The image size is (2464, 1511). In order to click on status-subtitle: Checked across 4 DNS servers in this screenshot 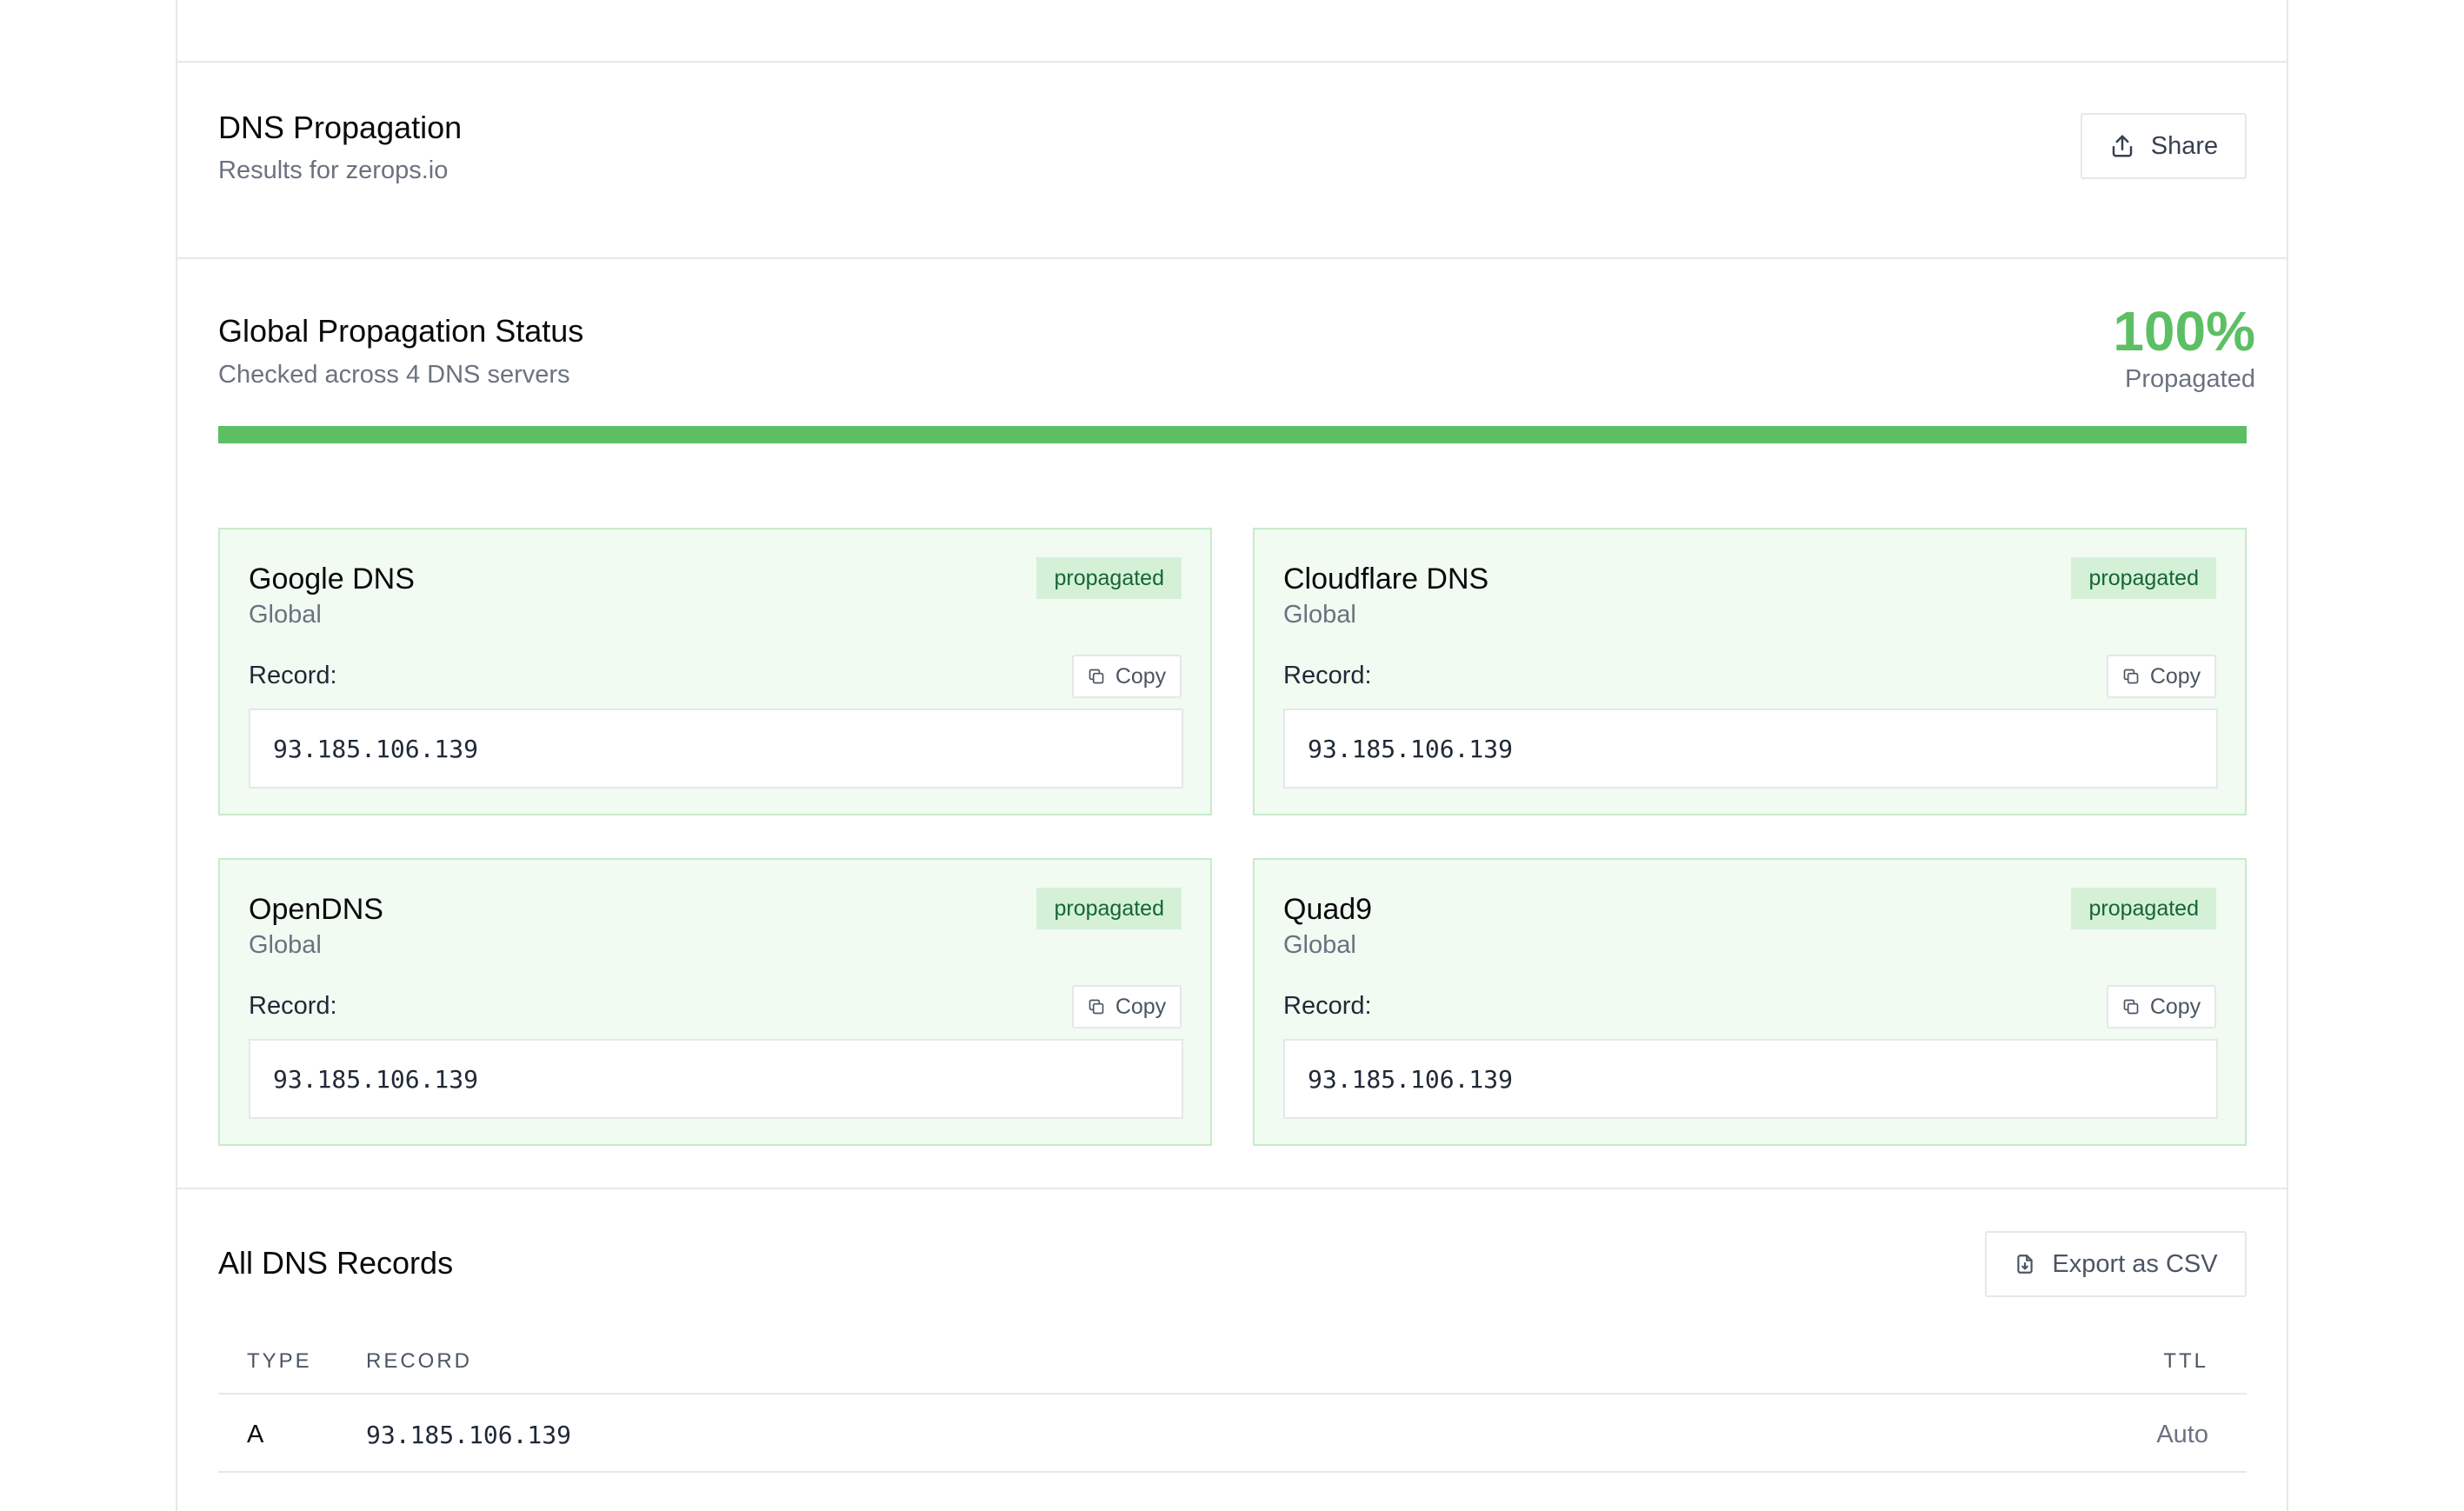, I will do `click(394, 375)`.